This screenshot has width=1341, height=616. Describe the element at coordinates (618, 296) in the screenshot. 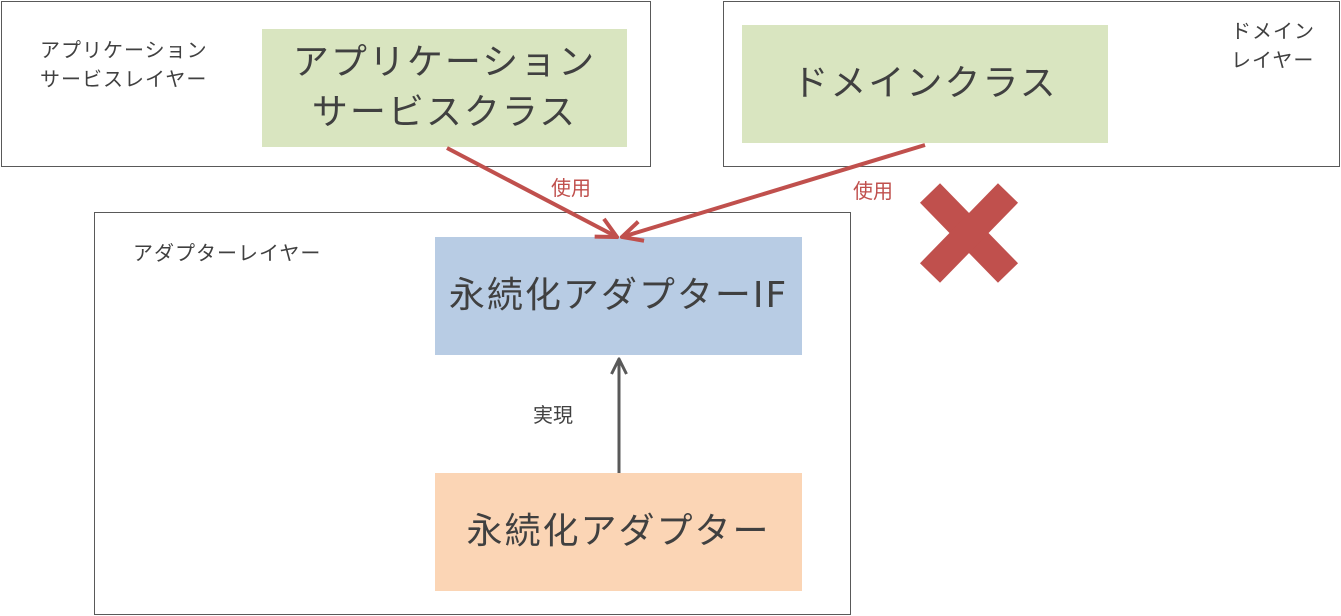

I see `persistence-adapter-interface-box: 永続化アダプターIF` at that location.